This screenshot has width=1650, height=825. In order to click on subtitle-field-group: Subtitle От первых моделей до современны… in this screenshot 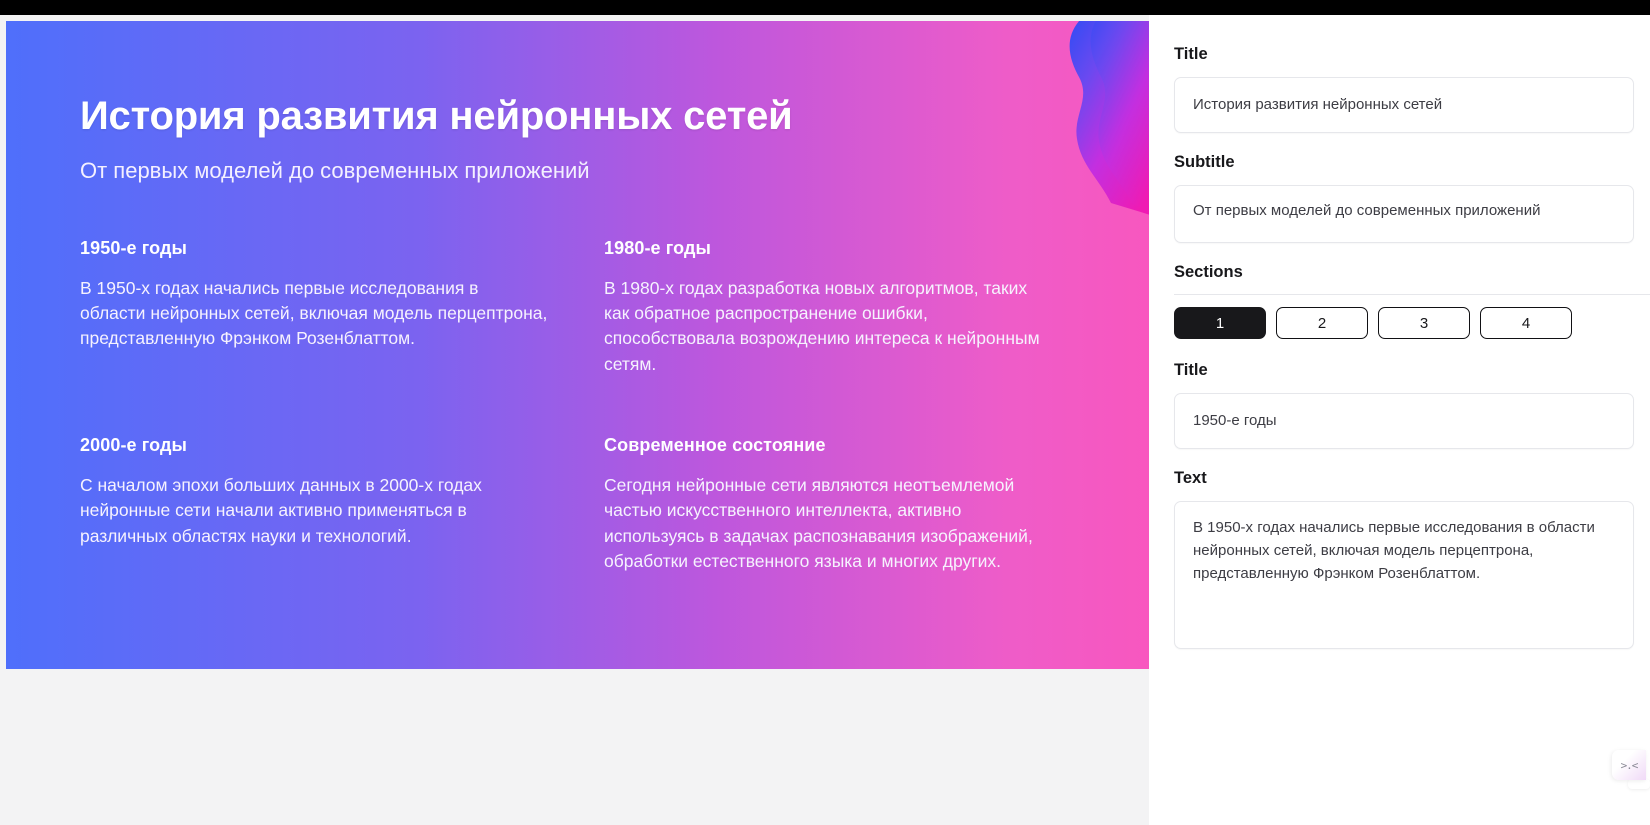, I will do `click(1412, 198)`.